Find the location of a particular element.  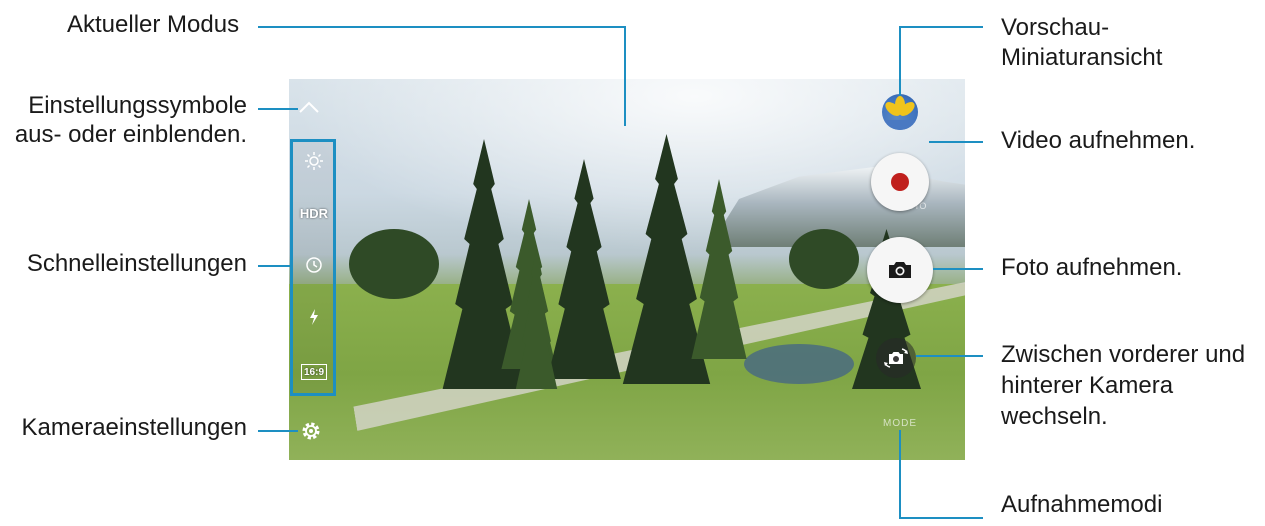

camera-icon is located at coordinates (900, 270).